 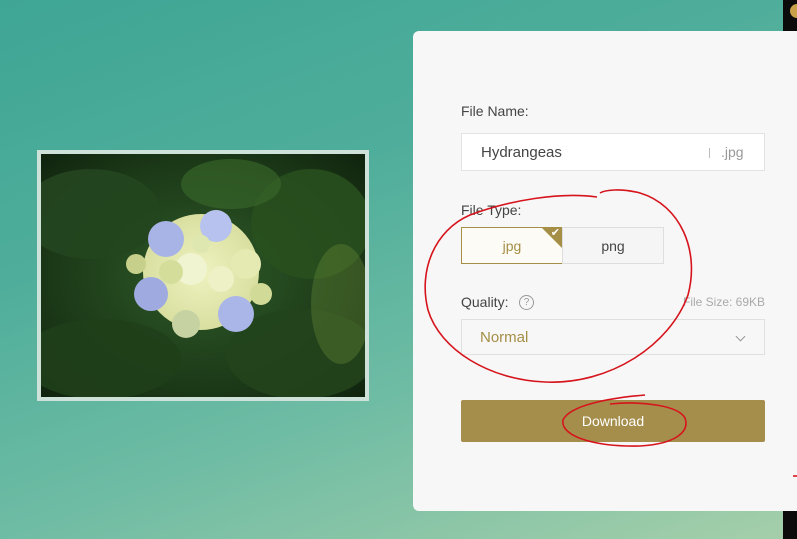 I want to click on file-name-input, so click(x=591, y=152).